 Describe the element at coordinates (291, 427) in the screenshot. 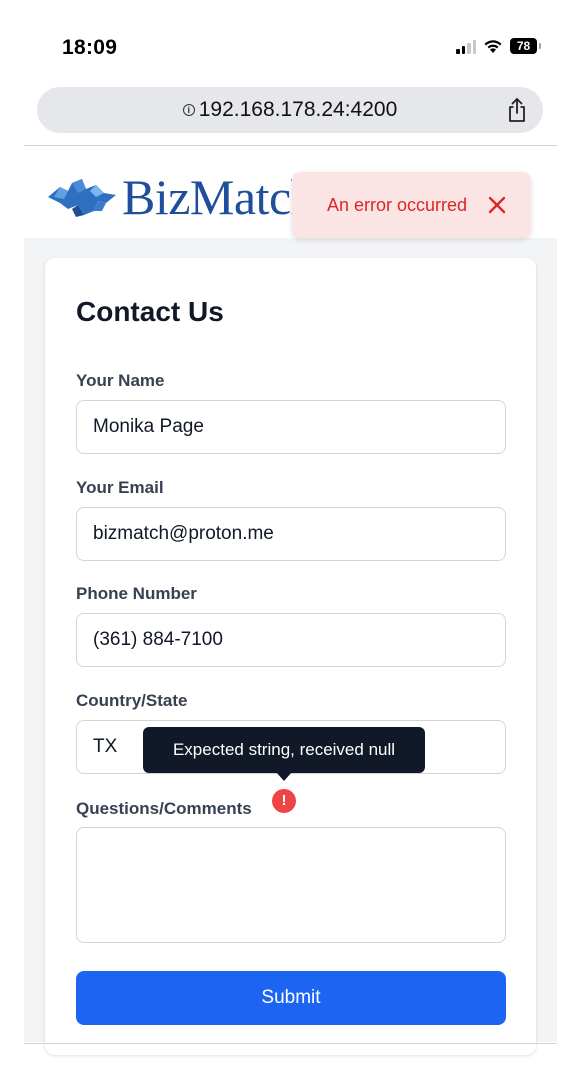

I see `name-field` at that location.